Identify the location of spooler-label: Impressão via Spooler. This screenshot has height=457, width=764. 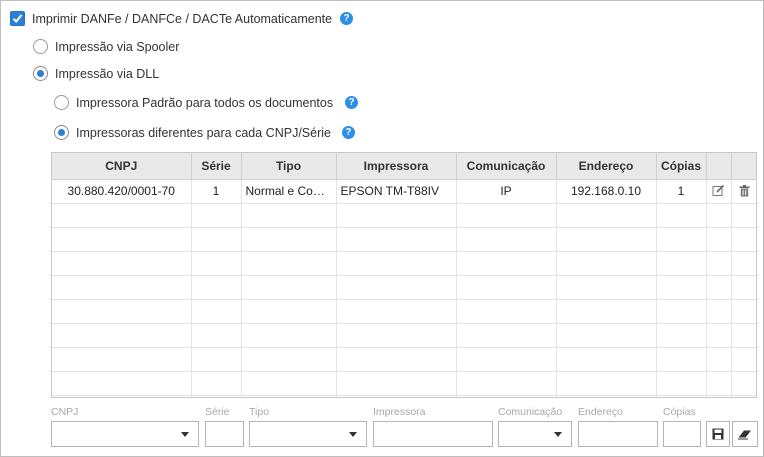
(117, 46).